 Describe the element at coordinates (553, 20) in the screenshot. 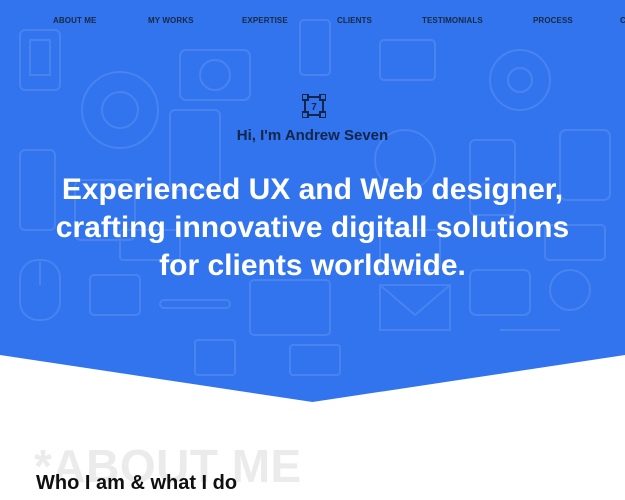

I see `nav-item-process: PROCESS` at that location.